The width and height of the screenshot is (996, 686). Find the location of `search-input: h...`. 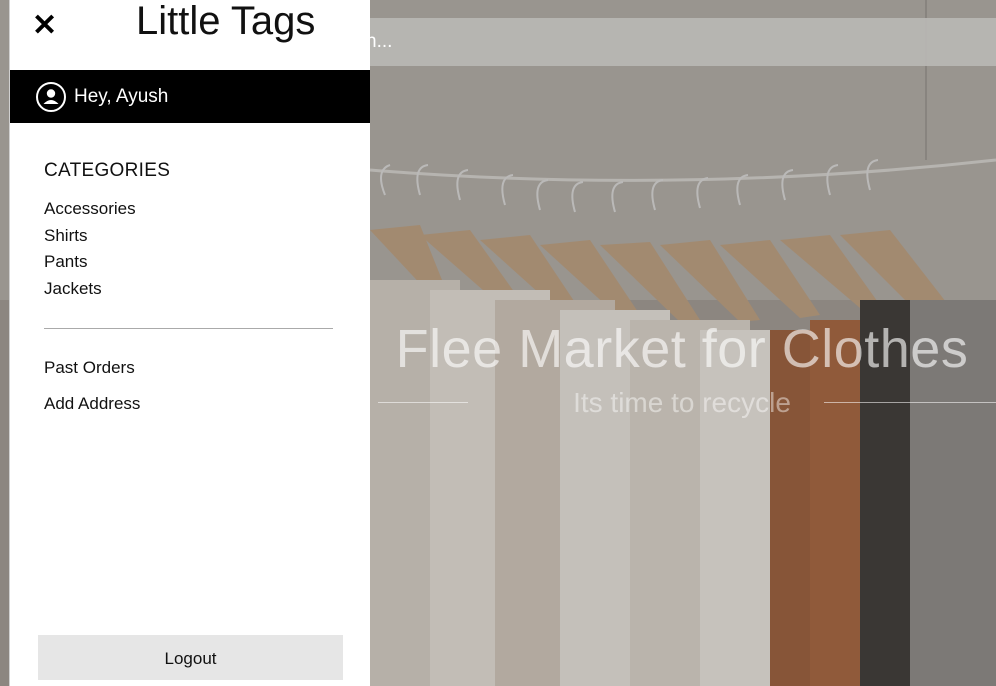

search-input: h... is located at coordinates (674, 42).